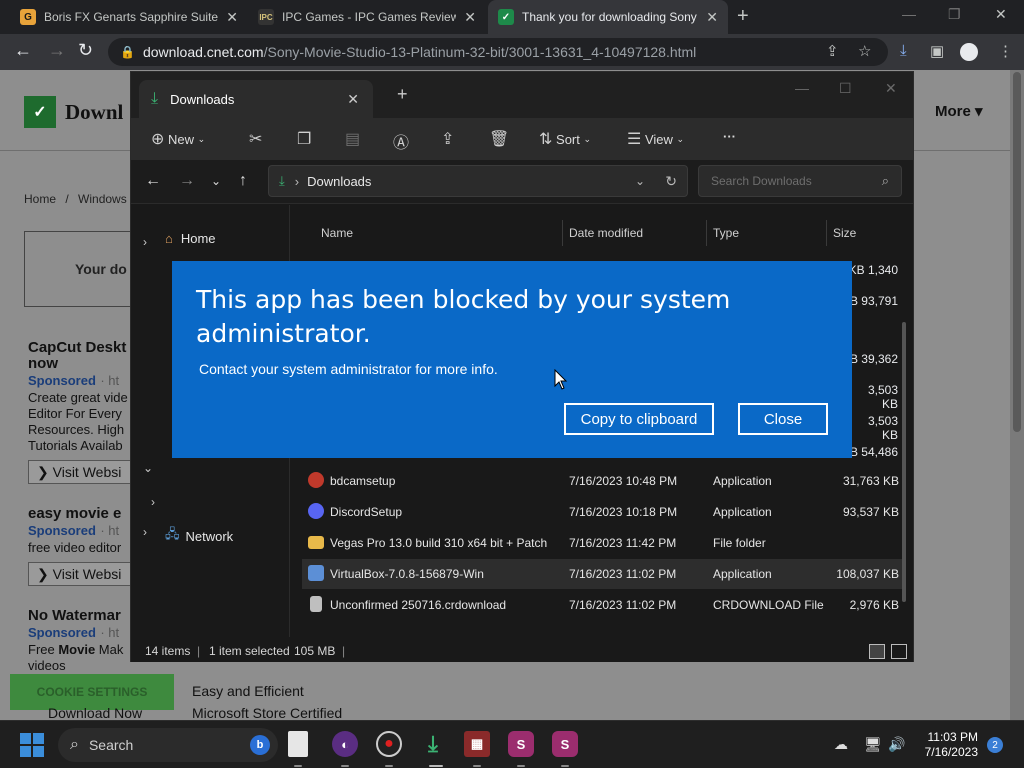  What do you see at coordinates (40, 199) in the screenshot?
I see `breadcrumb-home: Home` at bounding box center [40, 199].